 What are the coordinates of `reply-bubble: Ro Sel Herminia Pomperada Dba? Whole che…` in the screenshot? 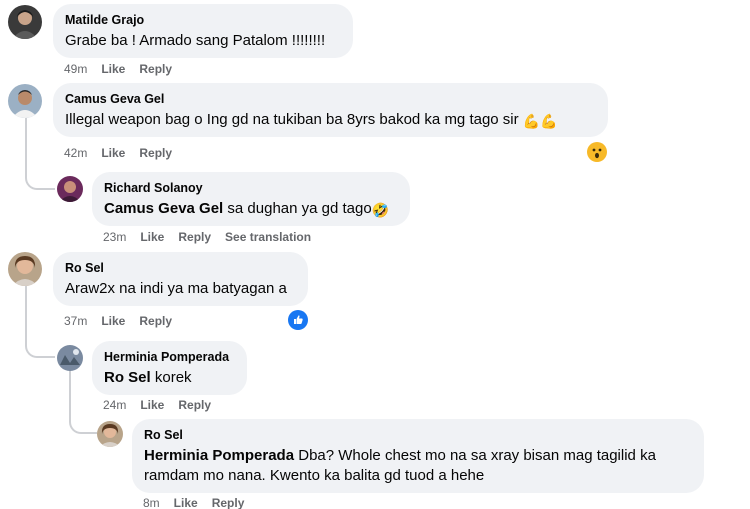 It's located at (418, 456).